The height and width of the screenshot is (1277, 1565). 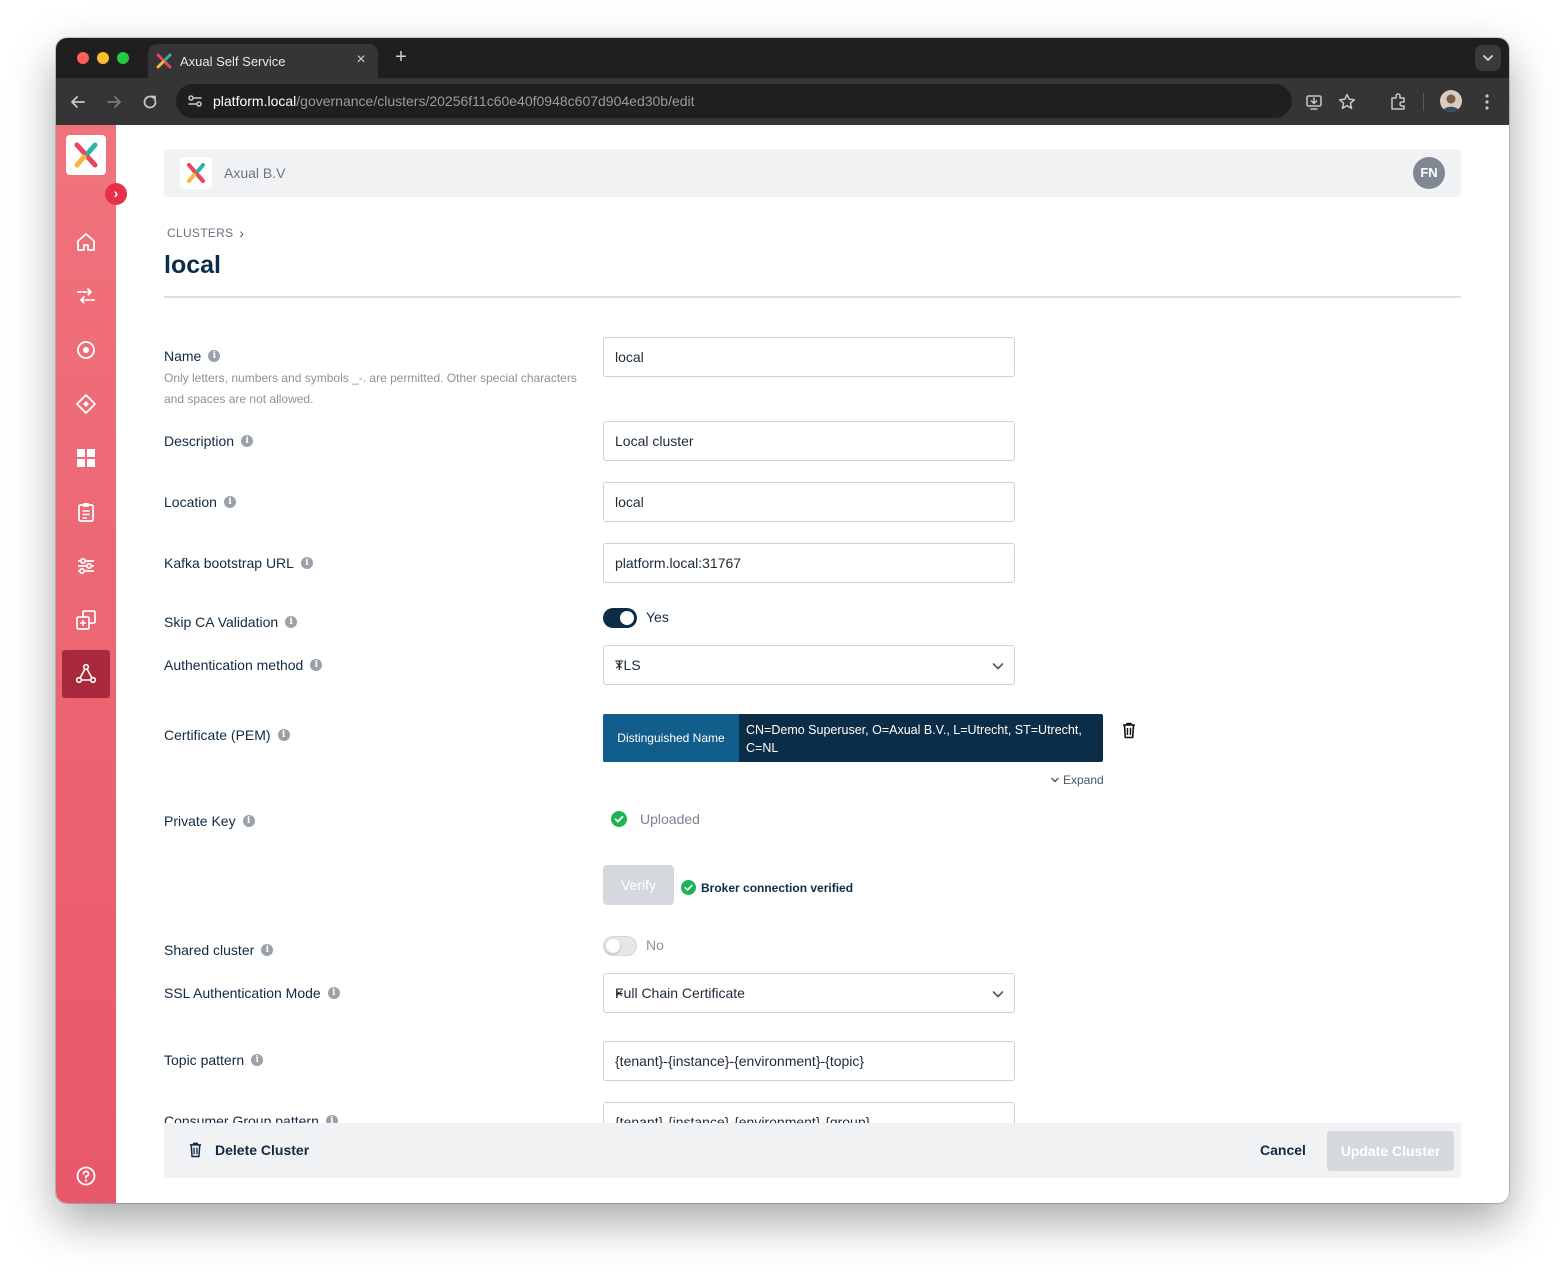 What do you see at coordinates (83, 58) in the screenshot?
I see `close-window-button` at bounding box center [83, 58].